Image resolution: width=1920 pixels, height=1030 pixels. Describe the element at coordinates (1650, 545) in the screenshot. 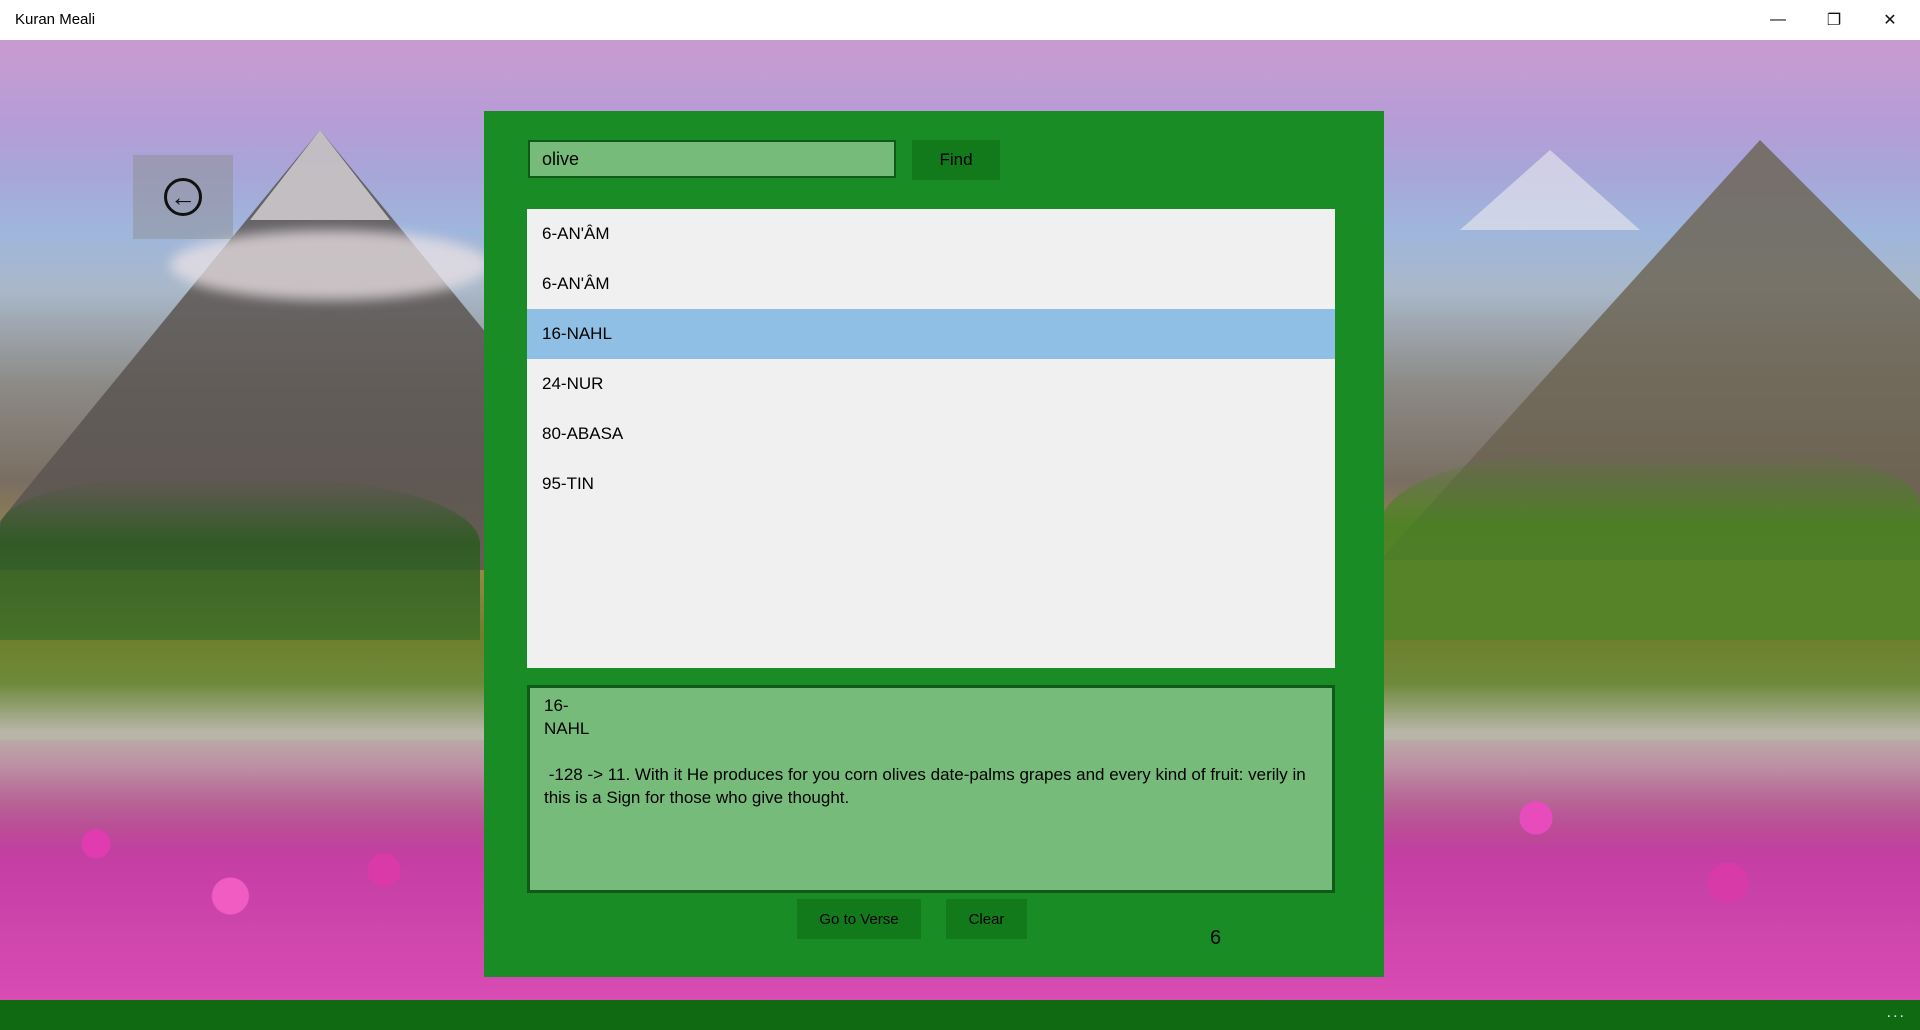

I see `trees-right` at that location.